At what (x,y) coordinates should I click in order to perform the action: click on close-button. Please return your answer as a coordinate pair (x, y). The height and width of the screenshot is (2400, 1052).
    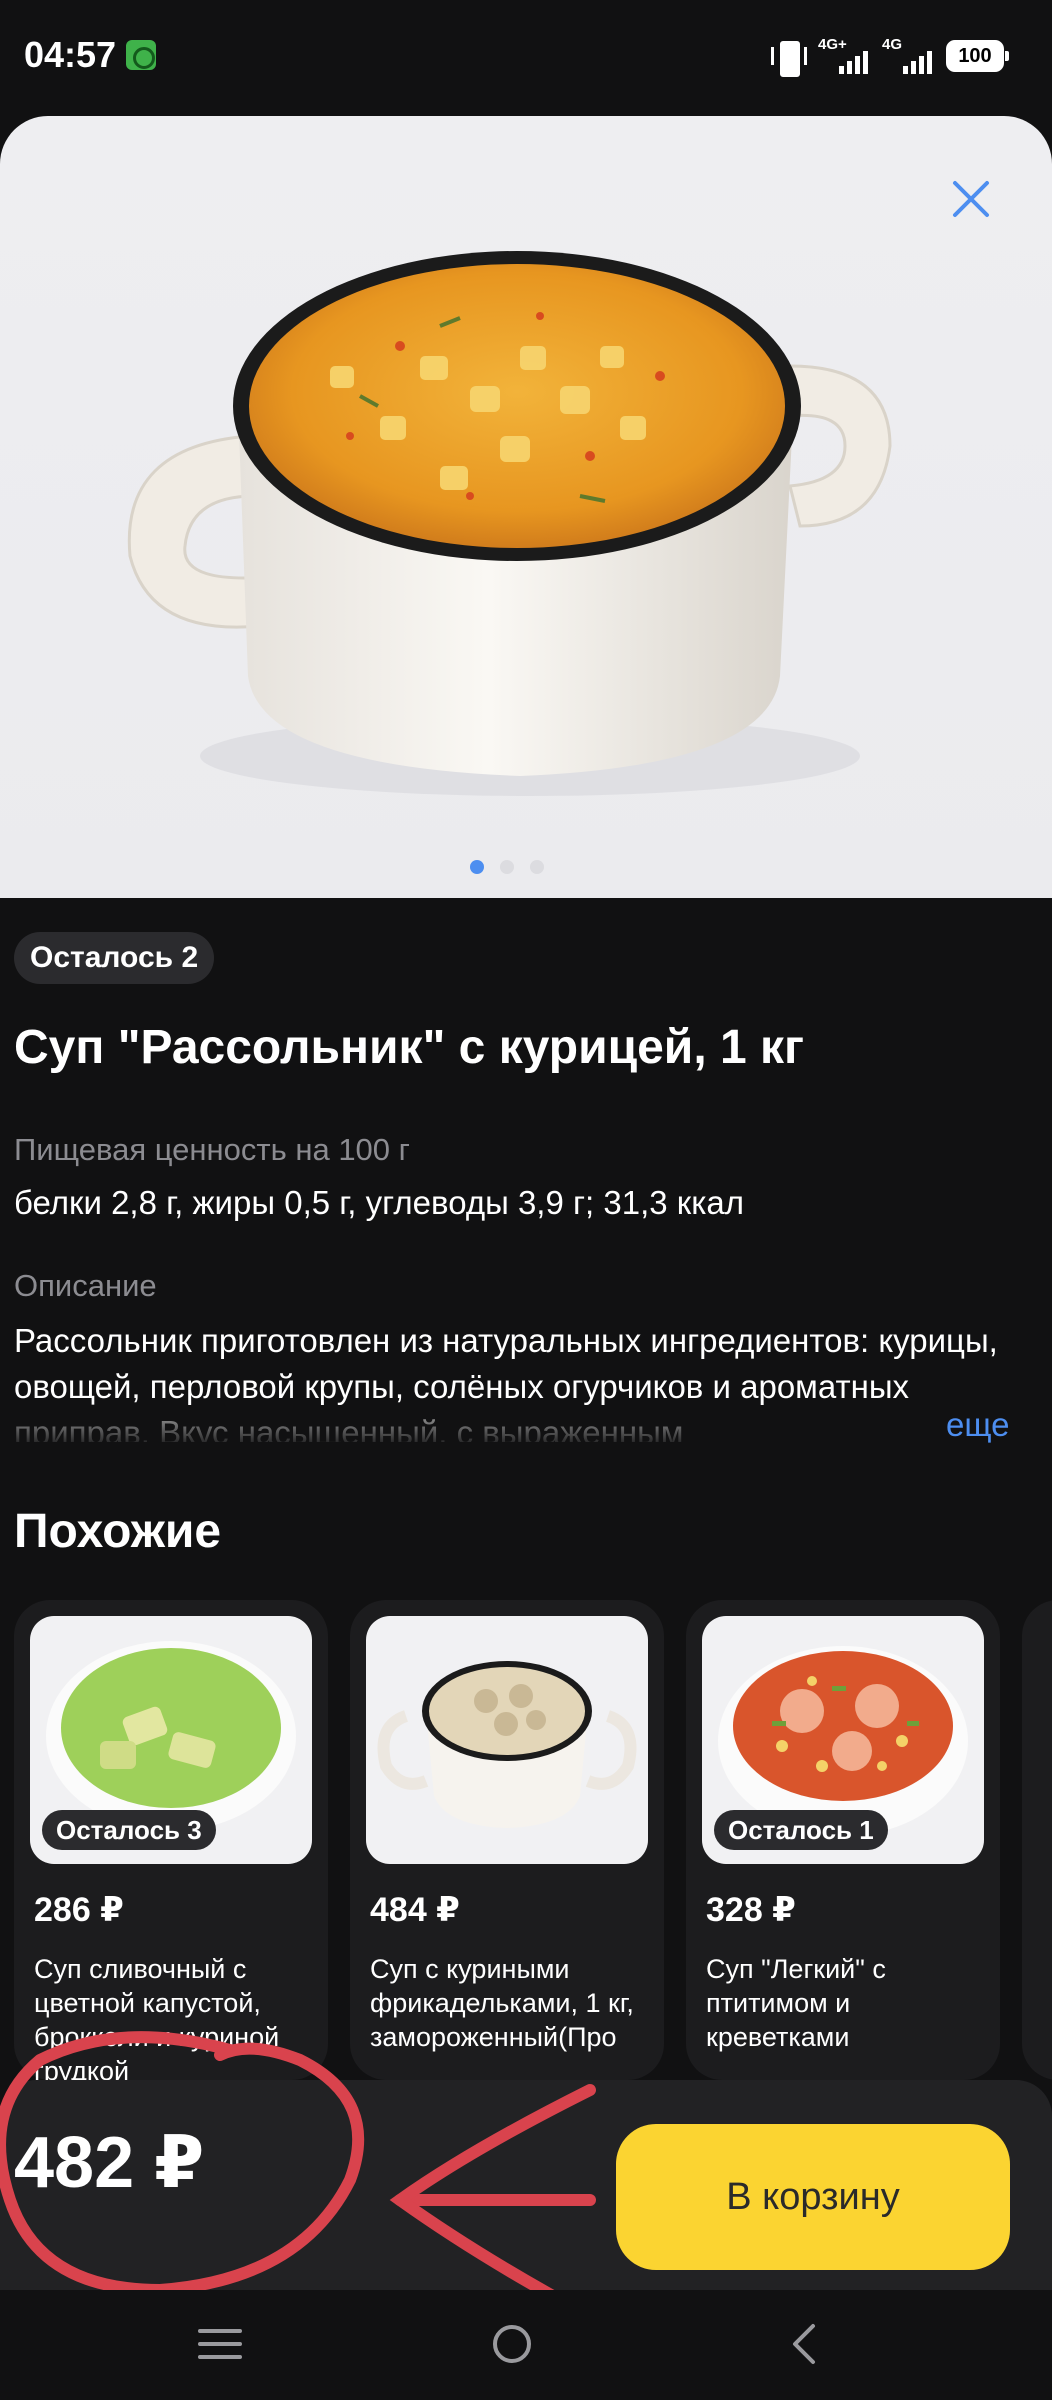
    Looking at the image, I should click on (971, 199).